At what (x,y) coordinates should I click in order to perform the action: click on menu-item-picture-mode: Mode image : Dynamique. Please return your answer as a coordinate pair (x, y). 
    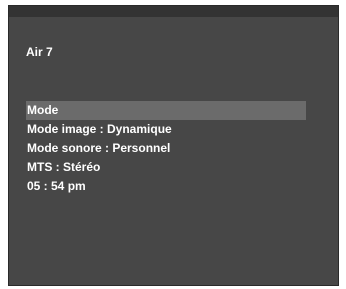
    Looking at the image, I should click on (166, 129).